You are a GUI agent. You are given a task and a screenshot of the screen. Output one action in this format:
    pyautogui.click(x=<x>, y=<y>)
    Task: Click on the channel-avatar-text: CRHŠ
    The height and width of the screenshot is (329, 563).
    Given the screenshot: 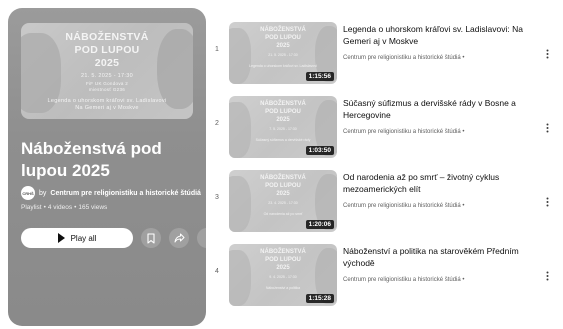 What is the action you would take?
    pyautogui.click(x=28, y=193)
    